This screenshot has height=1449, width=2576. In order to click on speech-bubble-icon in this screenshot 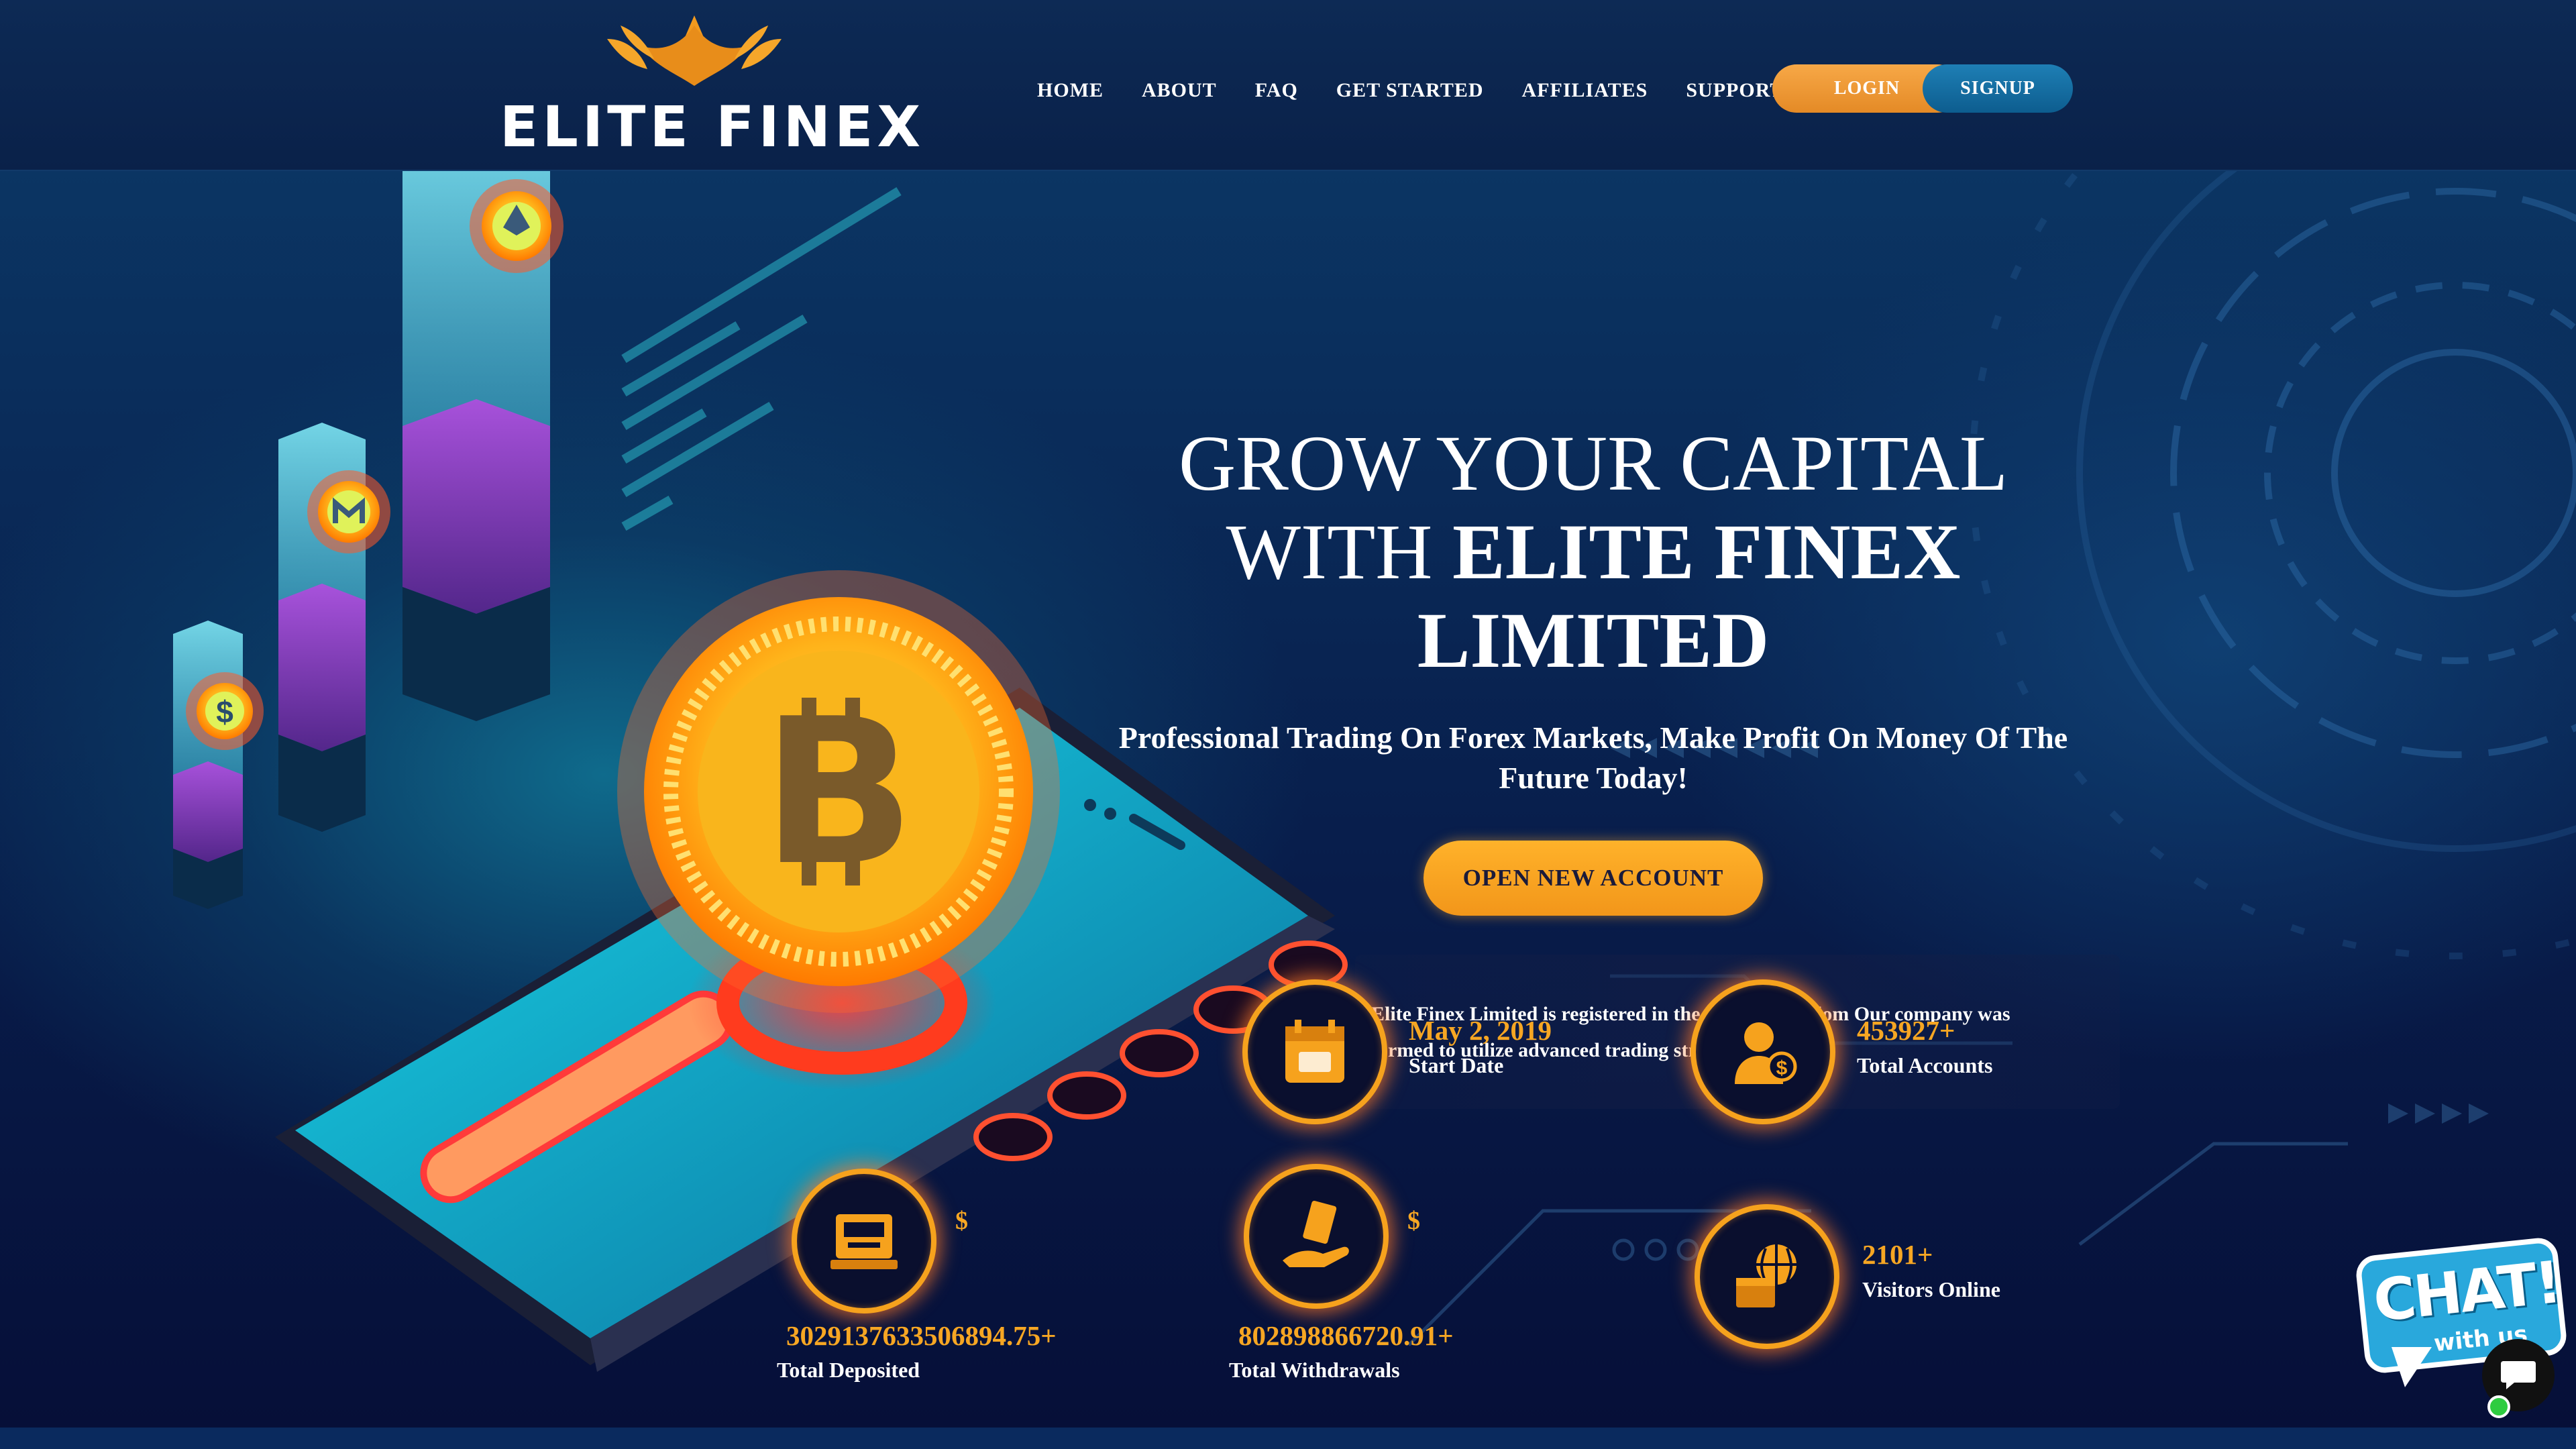, I will do `click(2518, 1375)`.